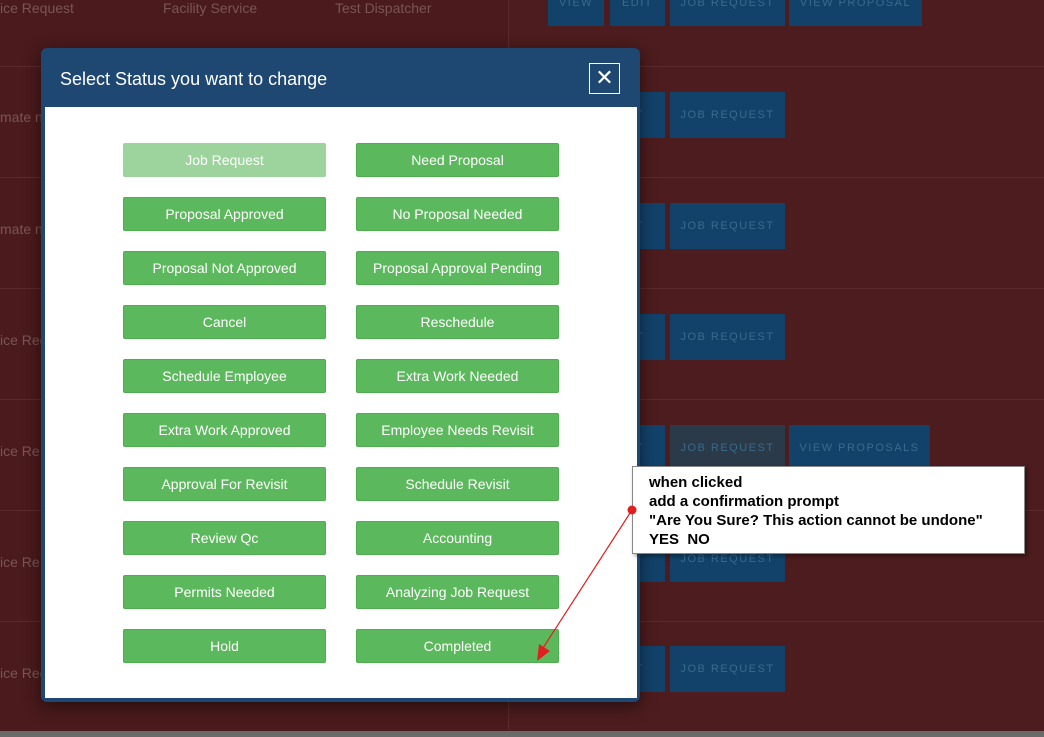  What do you see at coordinates (457, 538) in the screenshot?
I see `status-button-accounting: Accounting` at bounding box center [457, 538].